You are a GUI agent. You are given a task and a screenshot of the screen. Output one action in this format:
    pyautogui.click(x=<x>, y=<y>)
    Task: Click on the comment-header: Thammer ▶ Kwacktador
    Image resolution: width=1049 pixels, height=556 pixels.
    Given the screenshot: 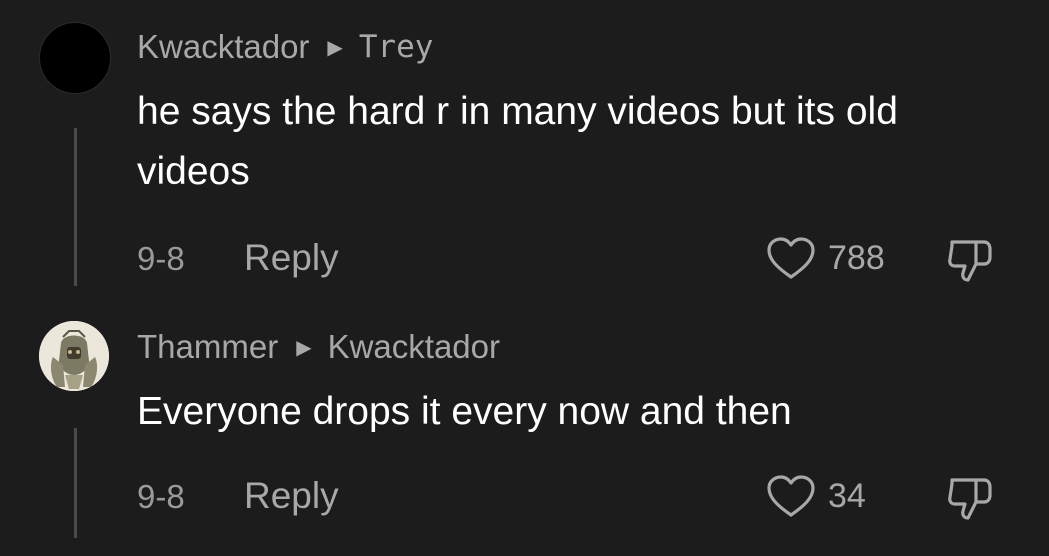 What is the action you would take?
    pyautogui.click(x=318, y=347)
    